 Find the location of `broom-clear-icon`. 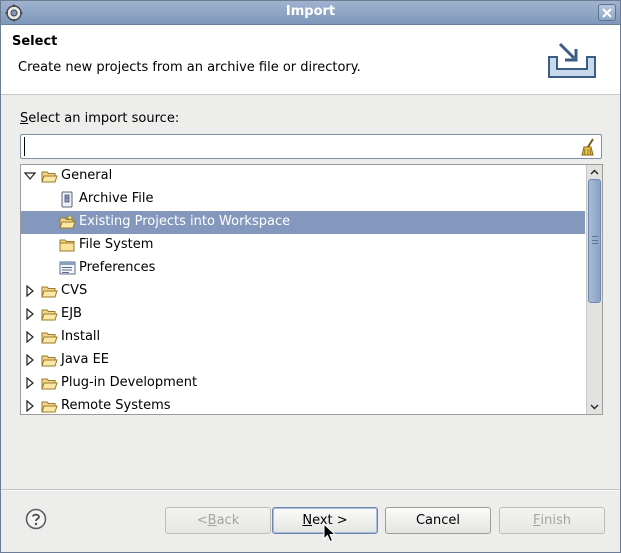

broom-clear-icon is located at coordinates (588, 147).